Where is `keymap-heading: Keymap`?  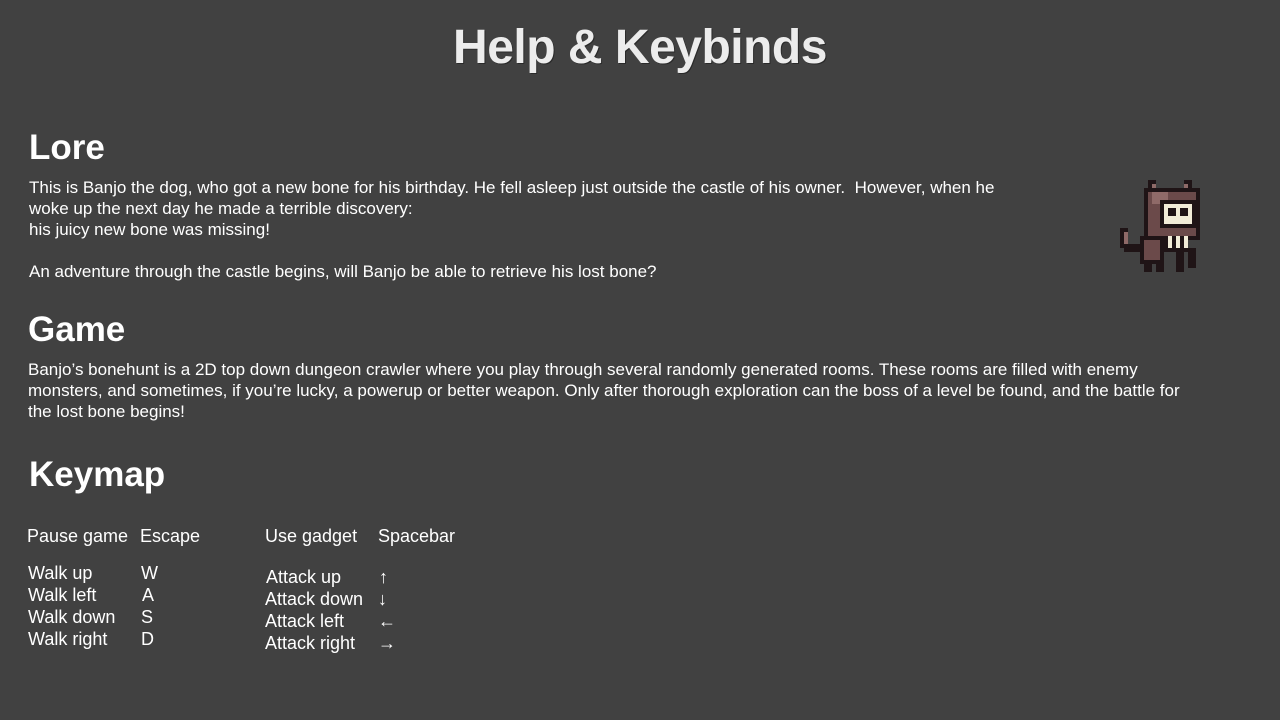
keymap-heading: Keymap is located at coordinates (97, 474).